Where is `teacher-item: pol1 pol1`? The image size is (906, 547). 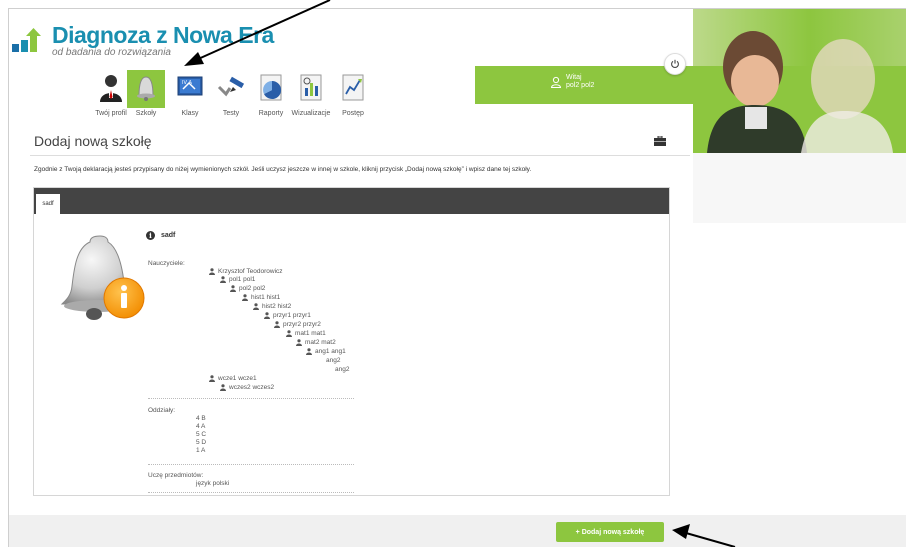
teacher-item: pol1 pol1 is located at coordinates (237, 279).